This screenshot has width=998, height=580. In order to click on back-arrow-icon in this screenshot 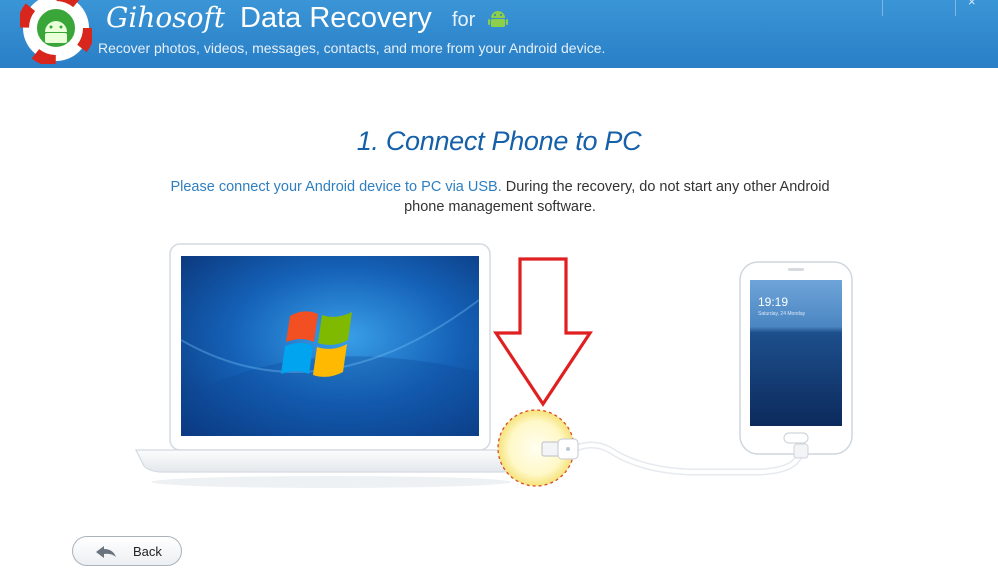, I will do `click(106, 552)`.